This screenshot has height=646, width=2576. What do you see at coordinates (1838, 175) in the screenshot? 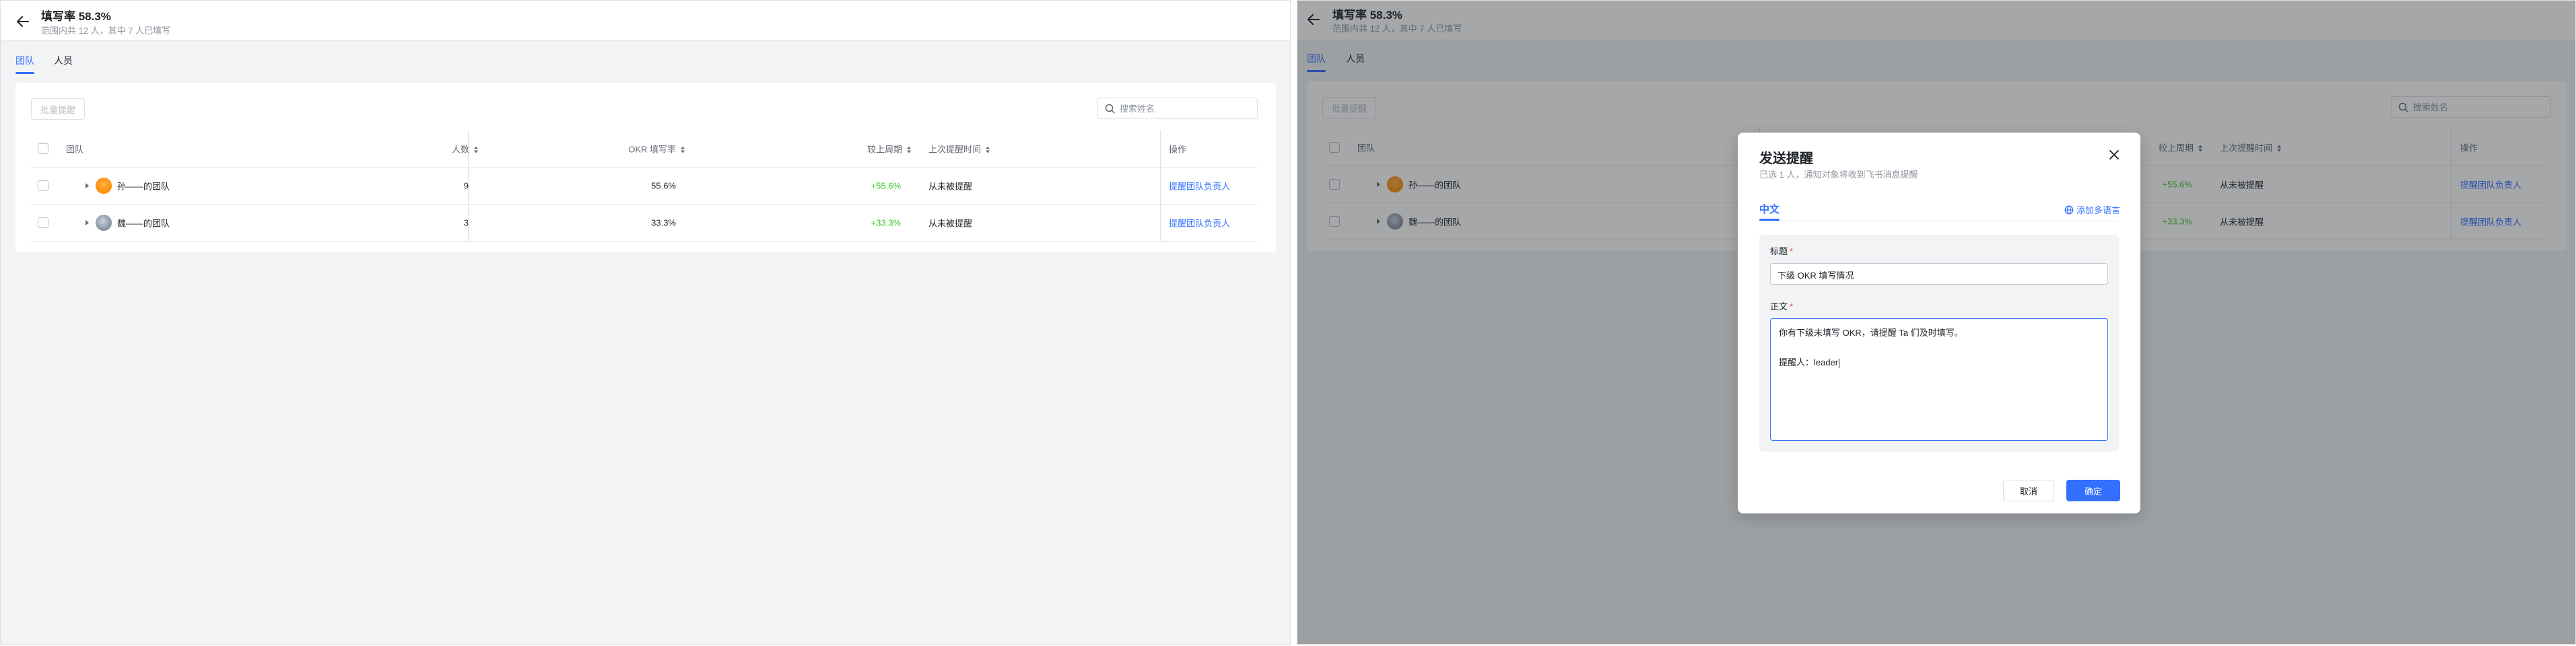
I see `dialog-subtitle: 已选 1 人，通知对象将收到飞书消息提醒` at bounding box center [1838, 175].